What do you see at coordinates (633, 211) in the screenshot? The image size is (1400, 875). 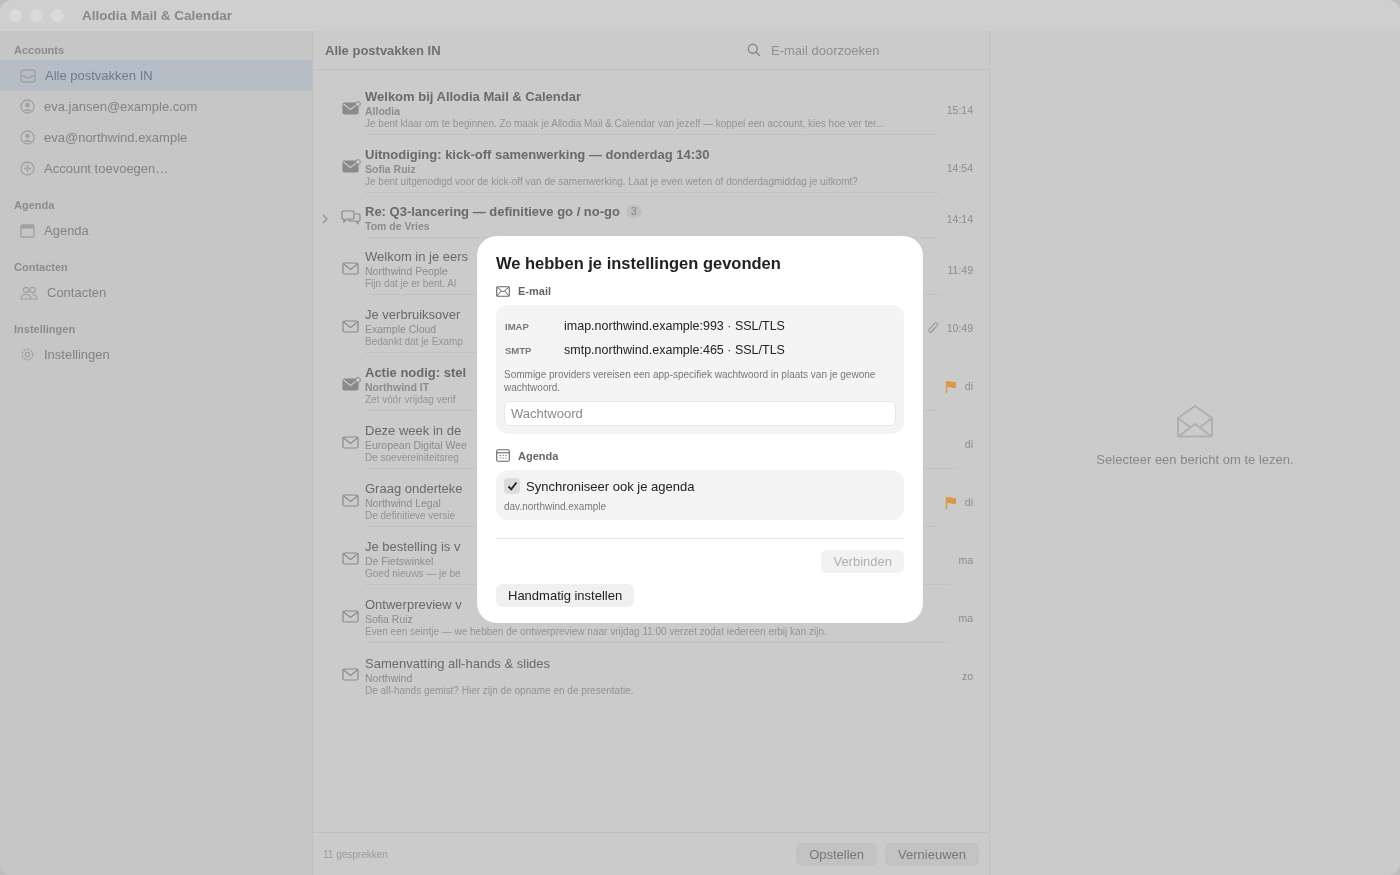 I see `thread-count-badge: 3` at bounding box center [633, 211].